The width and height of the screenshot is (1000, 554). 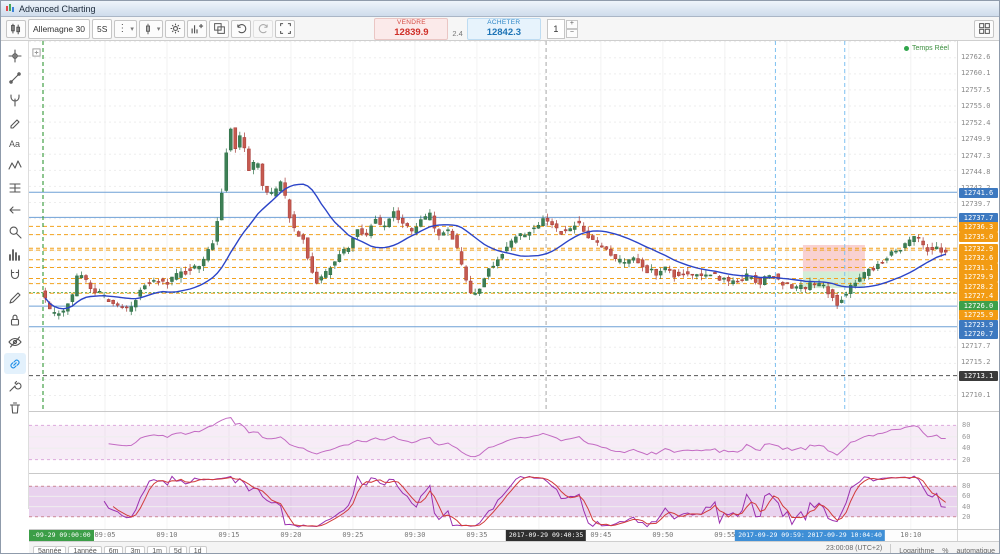 I want to click on crosshair-tool, so click(x=15, y=55).